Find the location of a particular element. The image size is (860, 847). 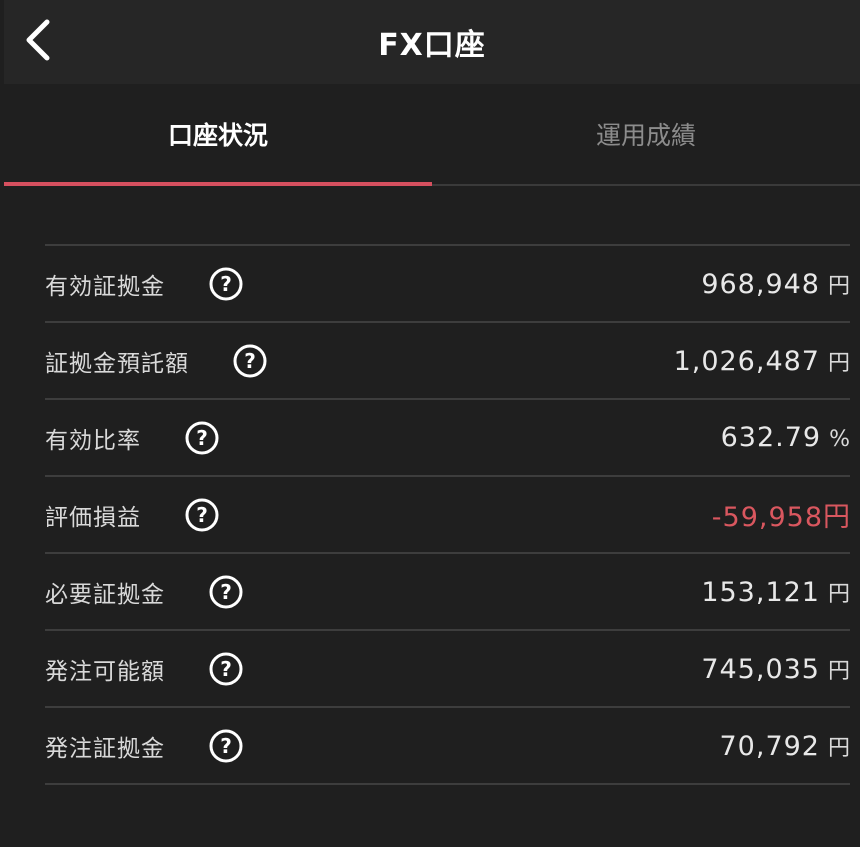

row-label: 有効証拠金 is located at coordinates (105, 286).